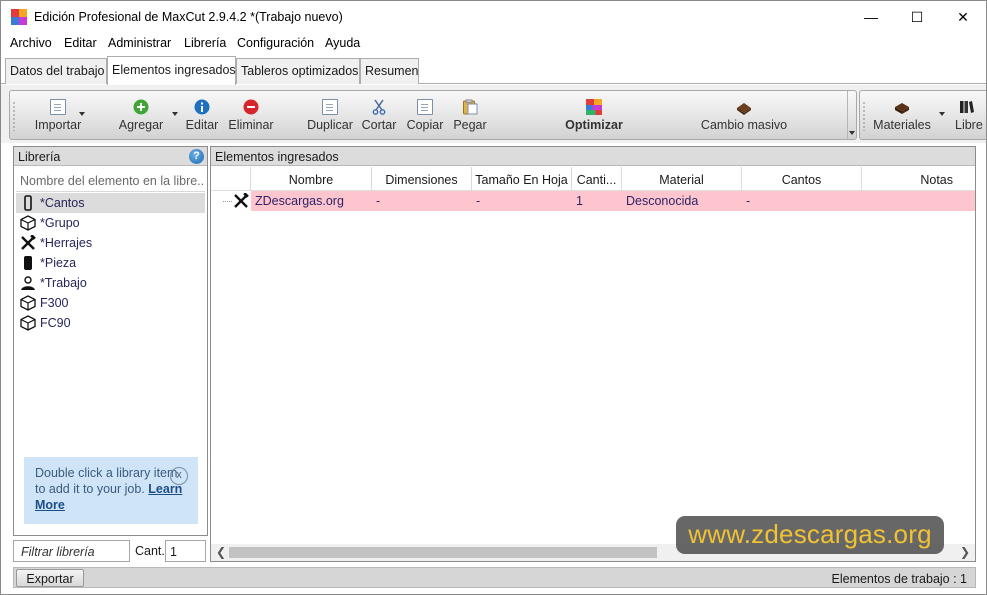 This screenshot has width=987, height=595. Describe the element at coordinates (56, 71) in the screenshot. I see `tab-datos-del-trabajo: Datos del trabajo` at that location.